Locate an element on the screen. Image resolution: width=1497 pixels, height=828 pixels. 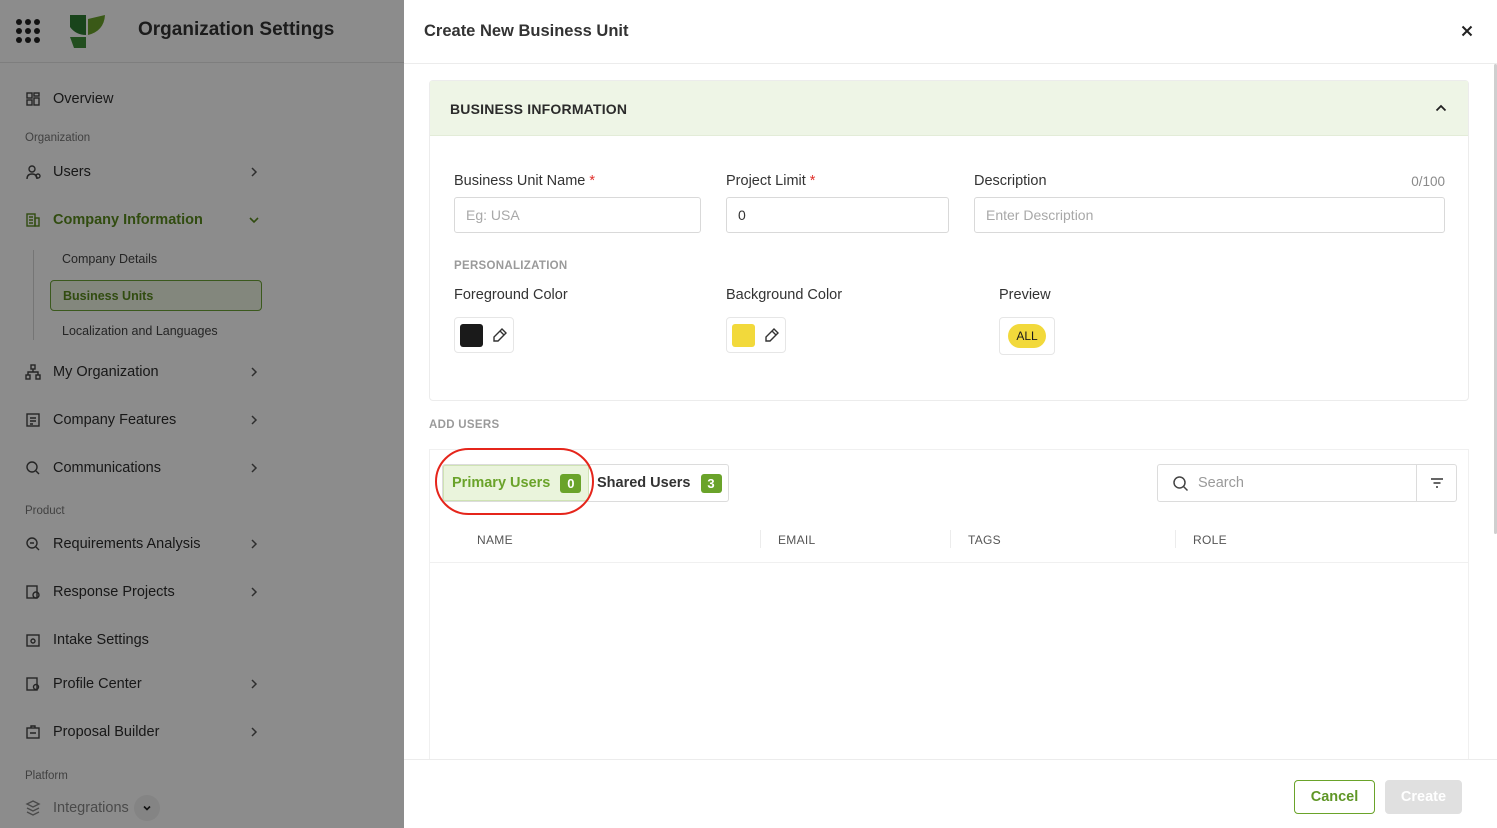
column-header-name: NAME is located at coordinates (495, 540).